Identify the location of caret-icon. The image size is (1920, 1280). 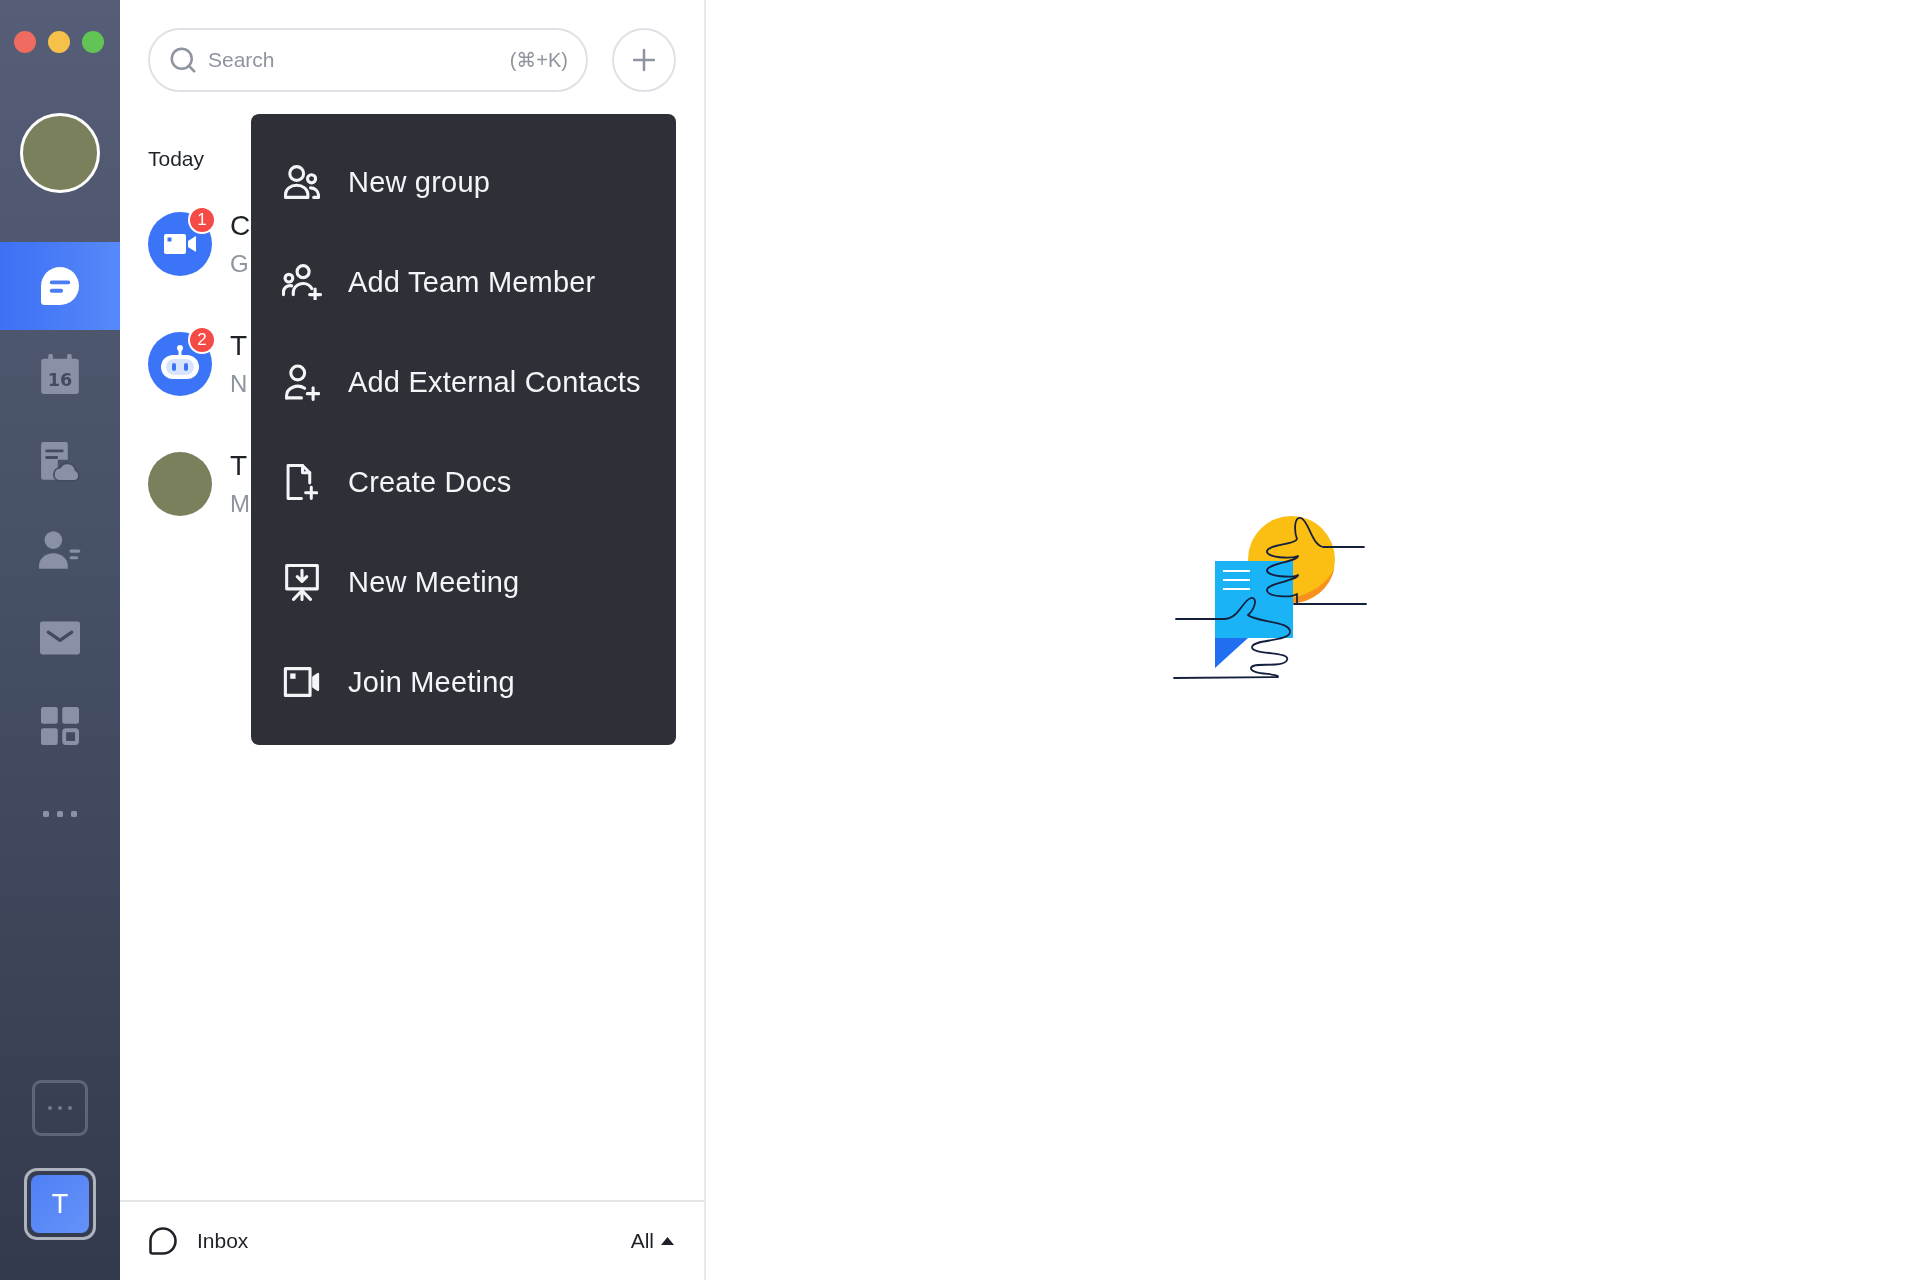
(667, 1241).